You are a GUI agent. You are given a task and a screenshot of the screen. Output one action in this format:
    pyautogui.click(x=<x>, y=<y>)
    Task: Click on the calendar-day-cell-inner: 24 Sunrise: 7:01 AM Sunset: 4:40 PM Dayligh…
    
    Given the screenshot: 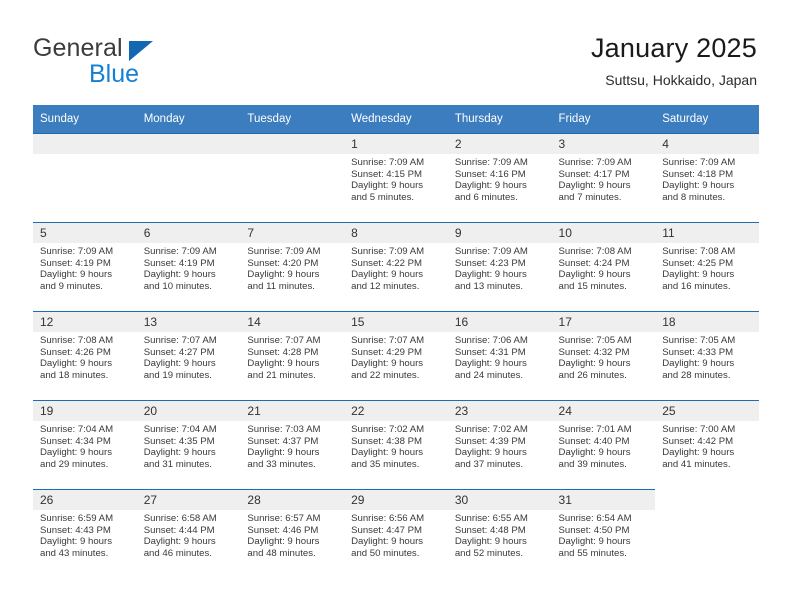 What is the action you would take?
    pyautogui.click(x=603, y=445)
    